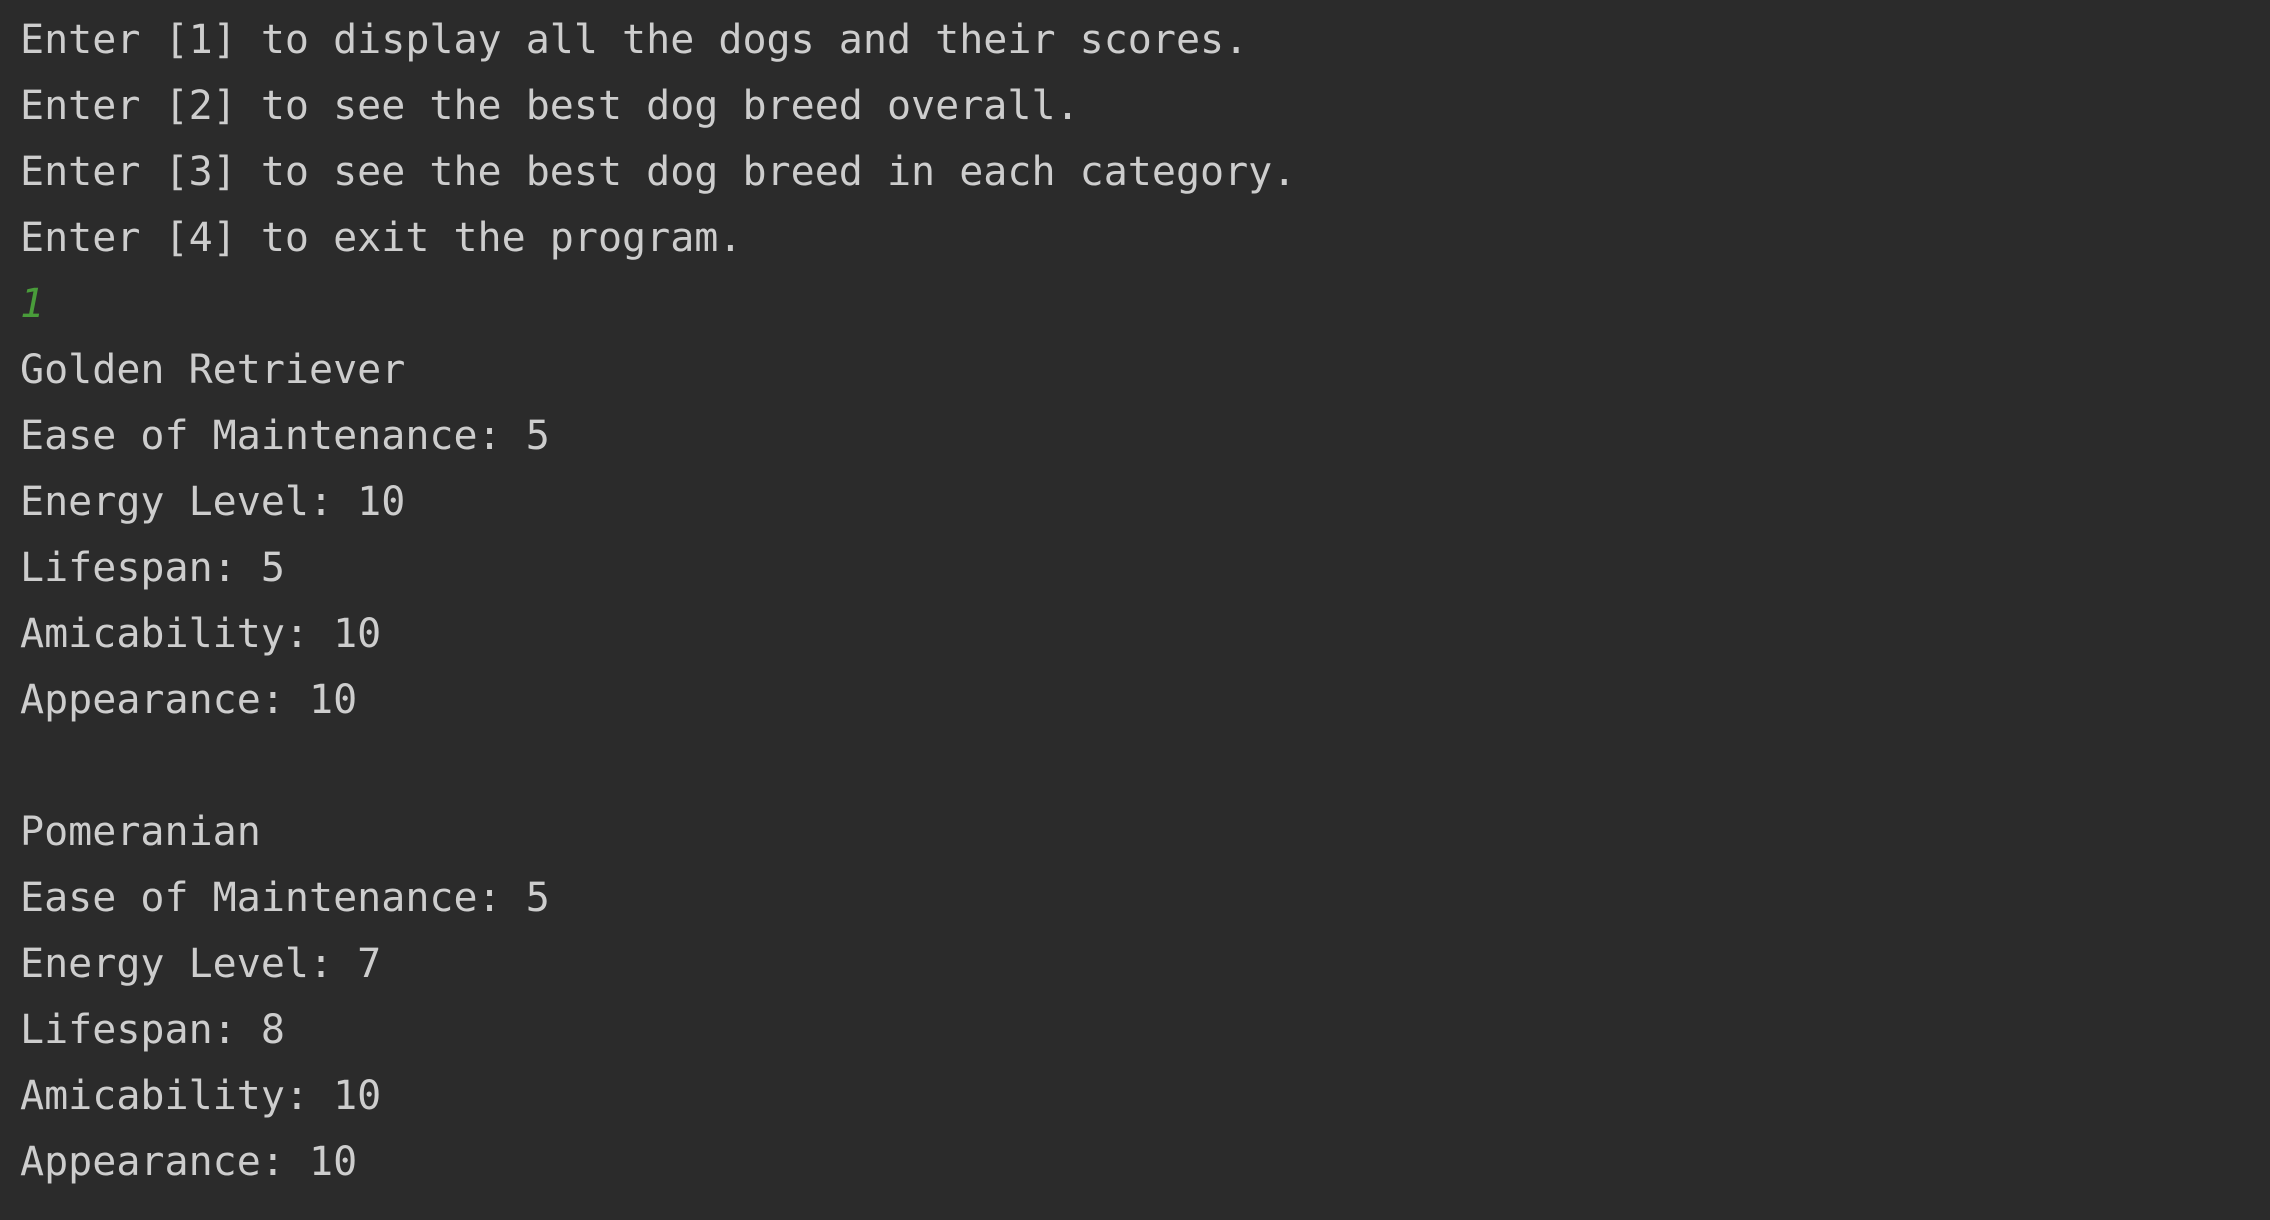  I want to click on dog-score-line: Energy Level: 10, so click(213, 502).